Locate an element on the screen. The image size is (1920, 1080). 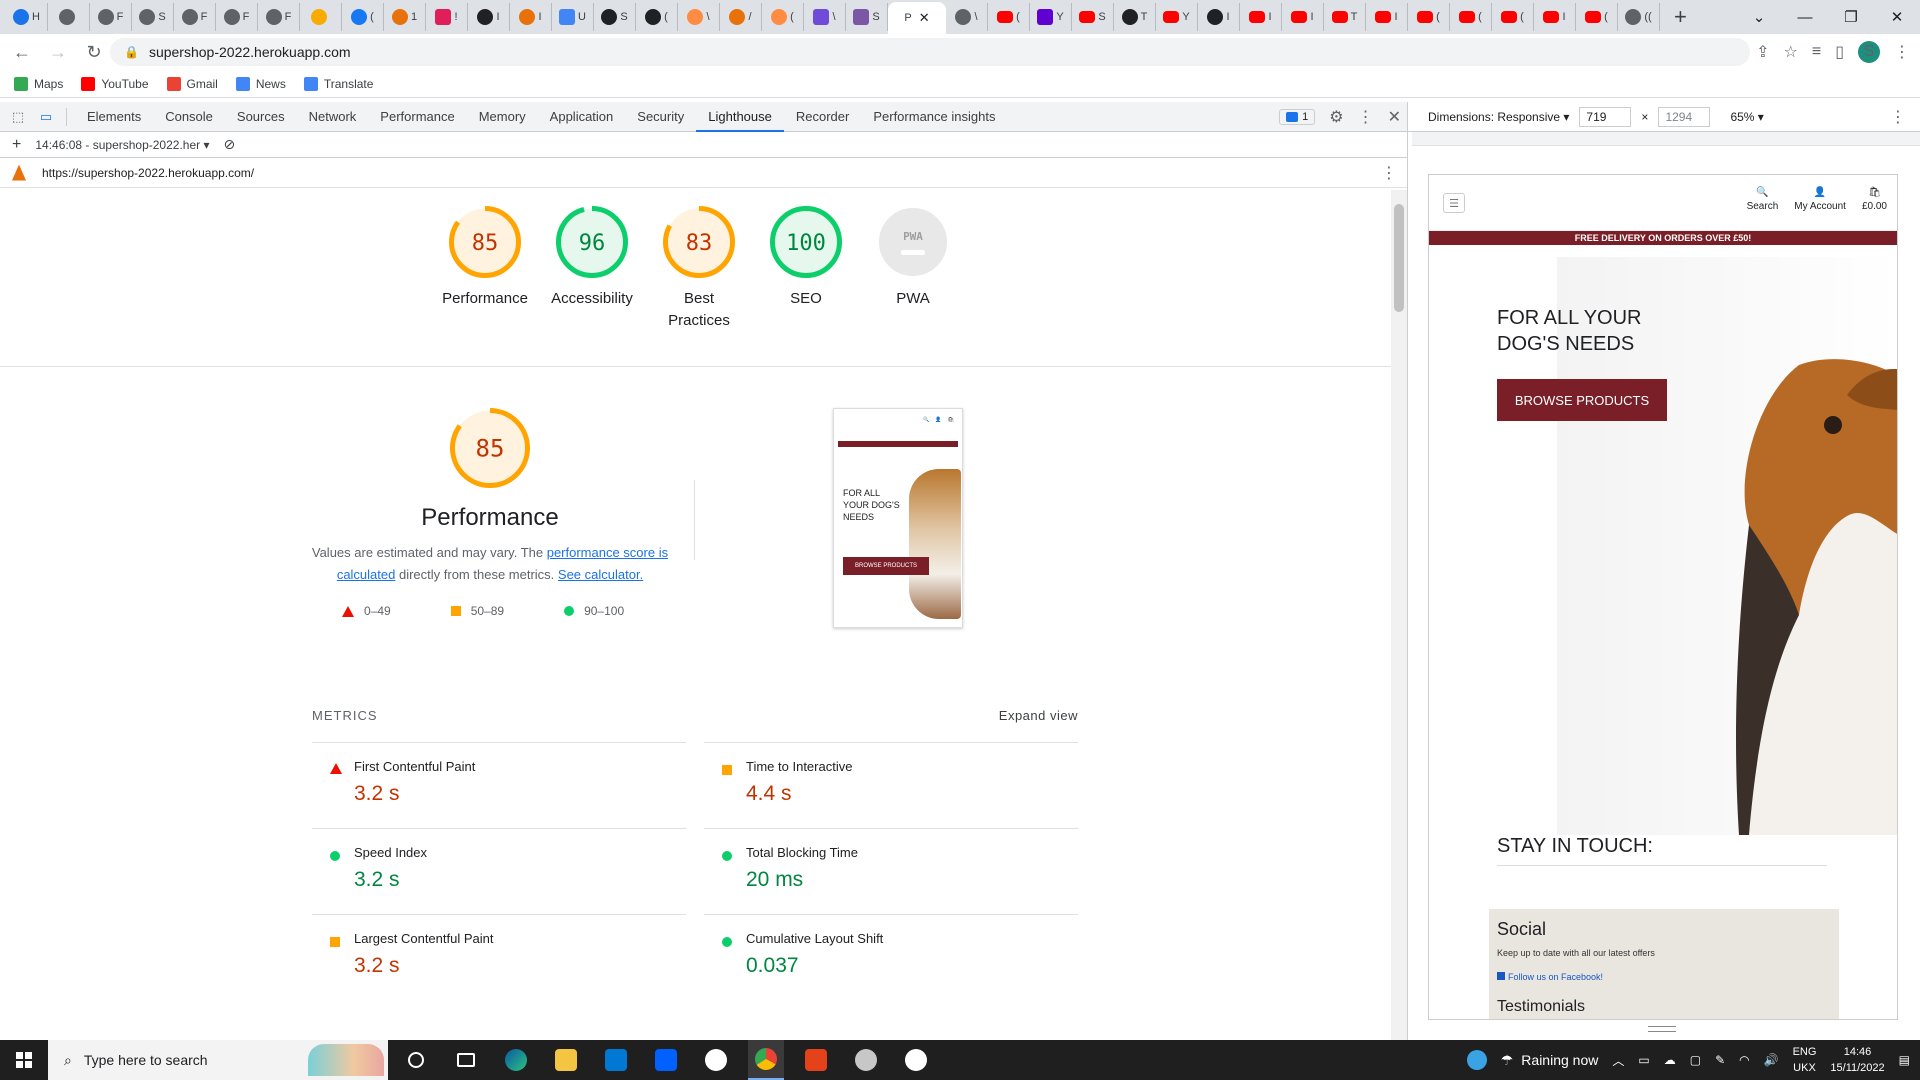
facebook-link: Follow us on Facebook! is located at coordinates (1664, 977).